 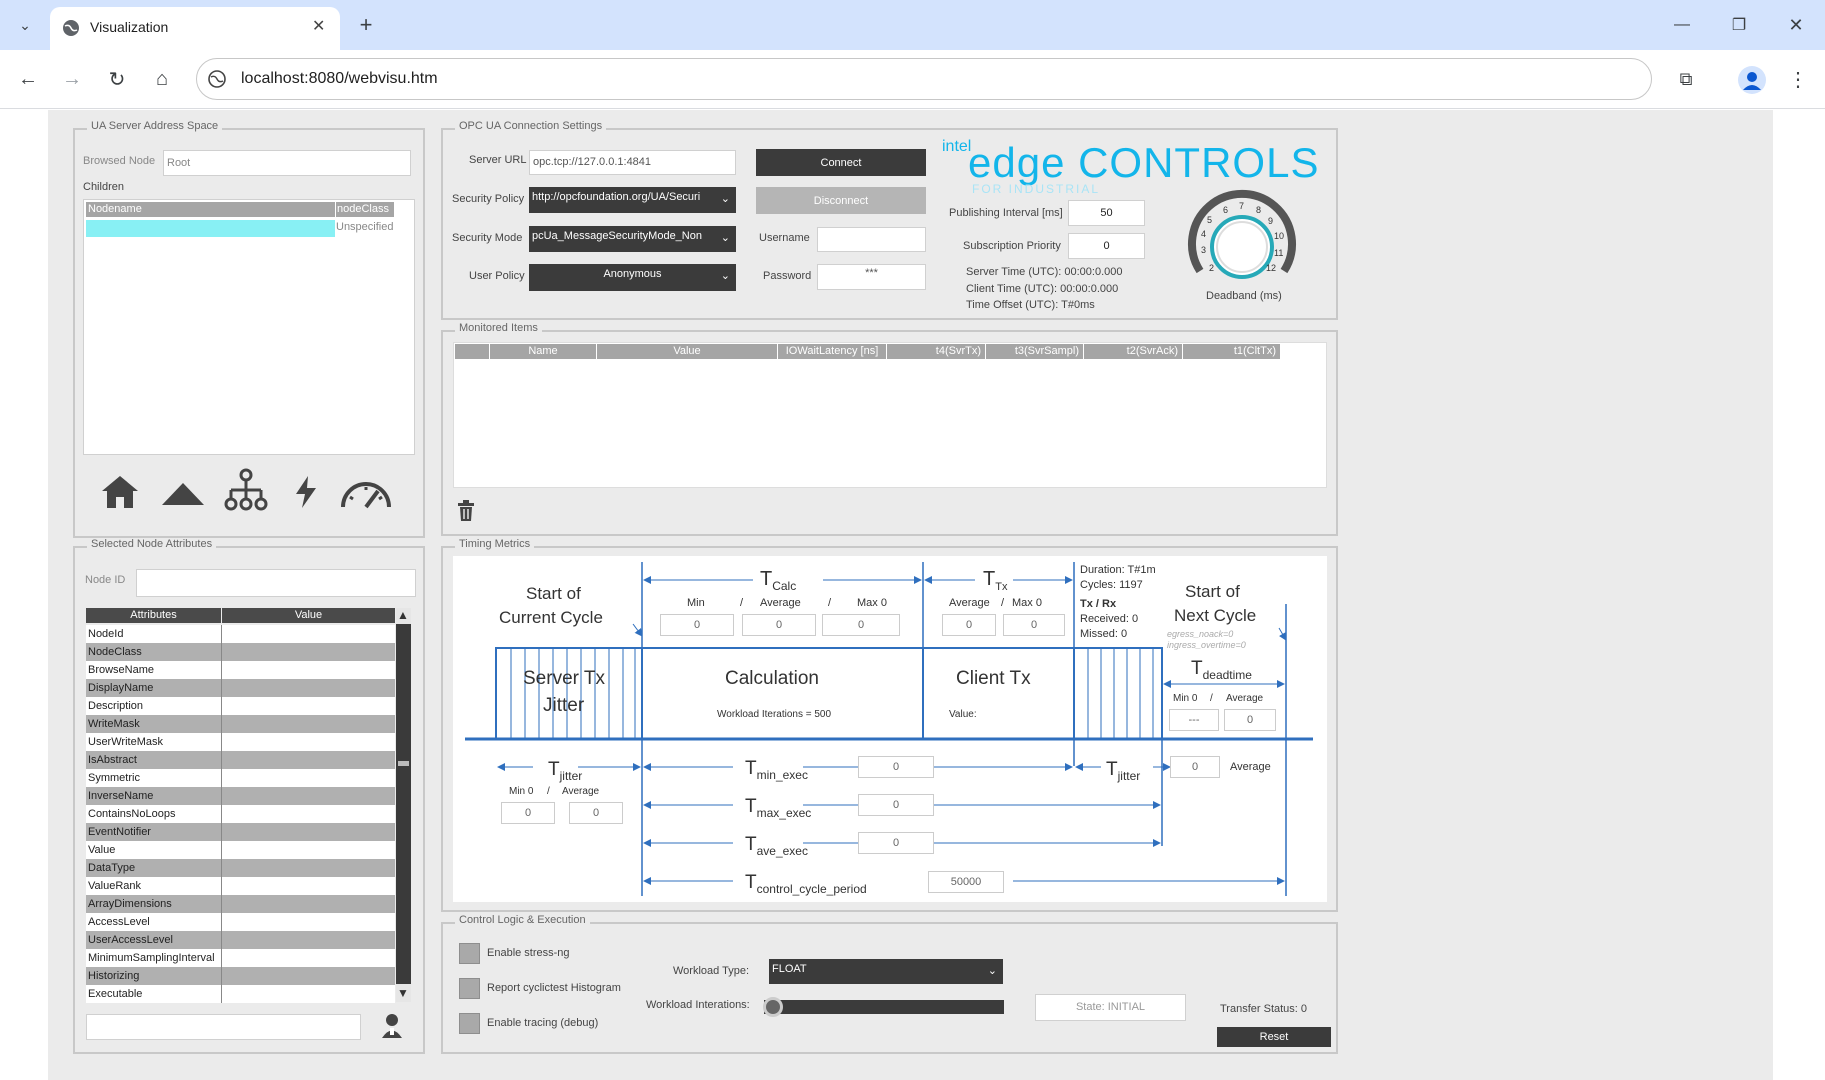 I want to click on table-row: UserAccessLevel, so click(x=240, y=940).